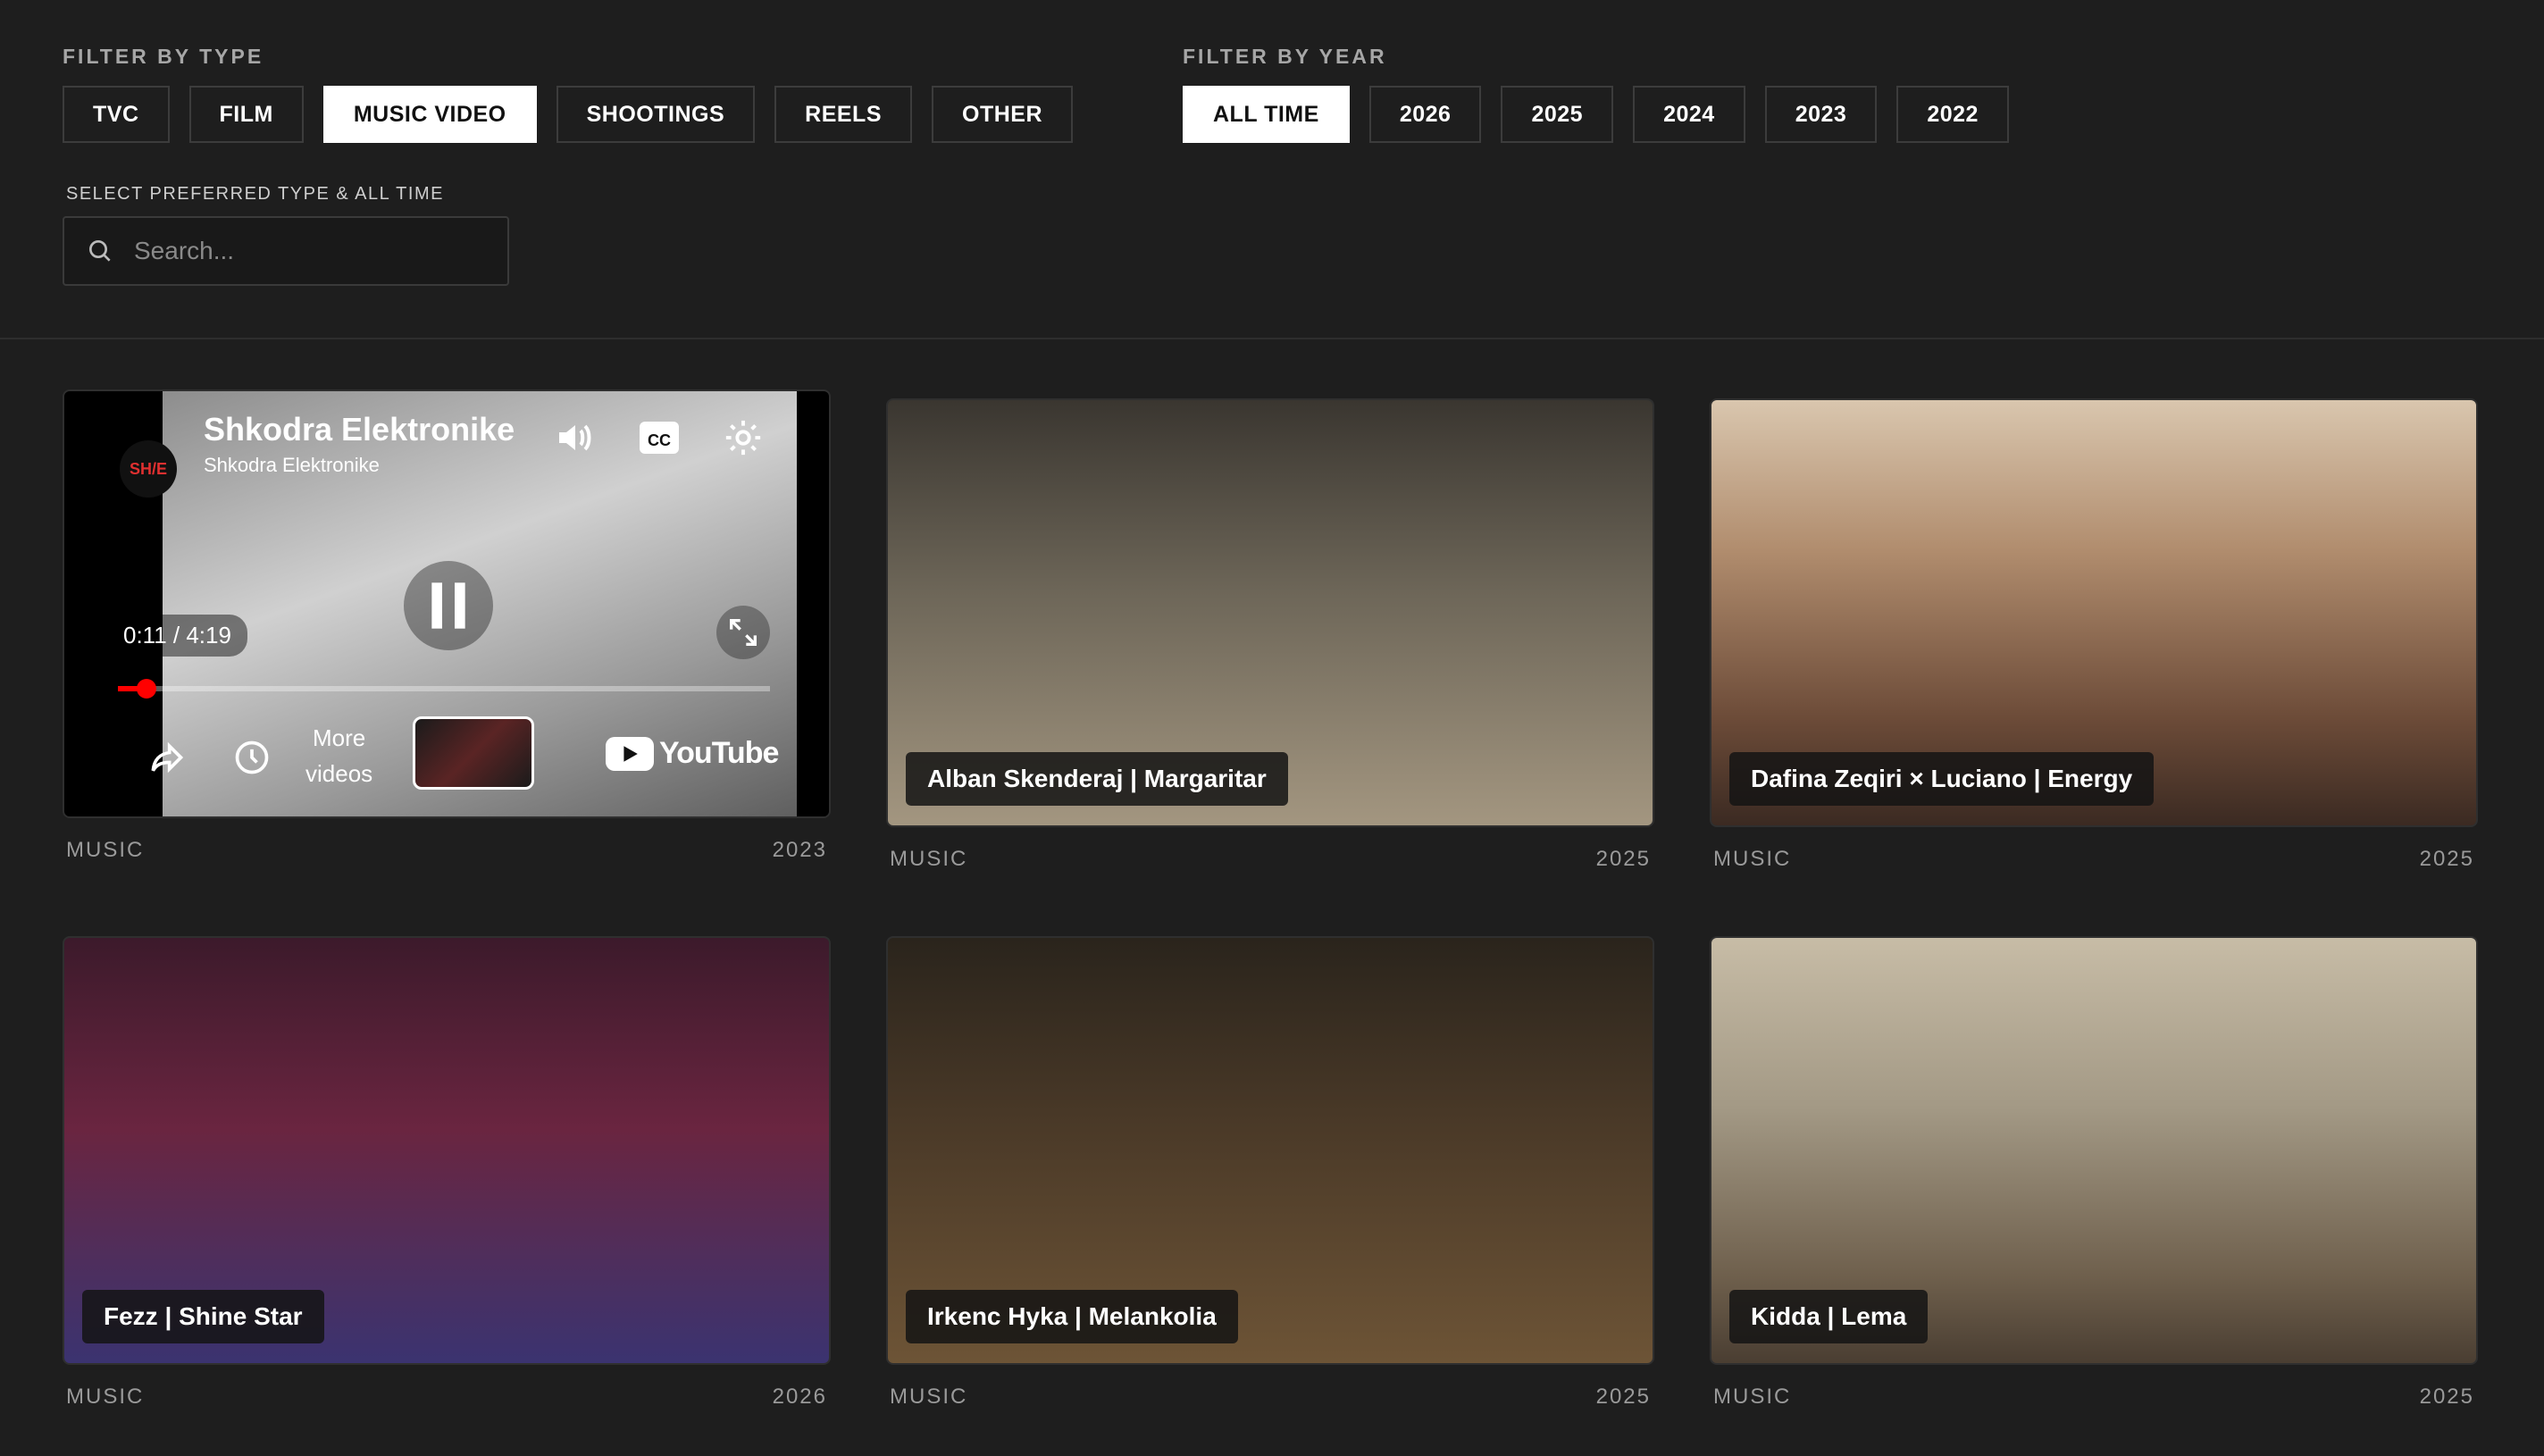  Describe the element at coordinates (1072, 1316) in the screenshot. I see `video-title: Irkenc Hyka | Melankolia` at that location.